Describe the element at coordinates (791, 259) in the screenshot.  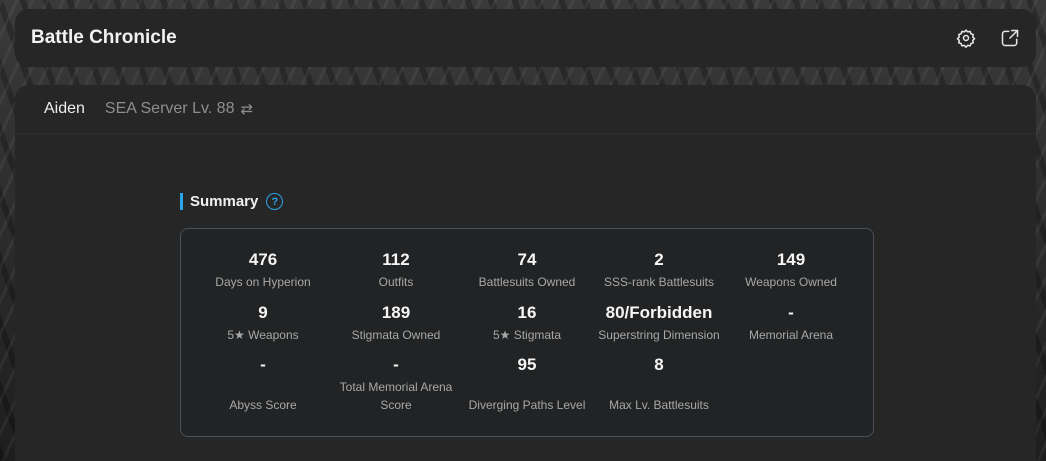
I see `stat-value: 149` at that location.